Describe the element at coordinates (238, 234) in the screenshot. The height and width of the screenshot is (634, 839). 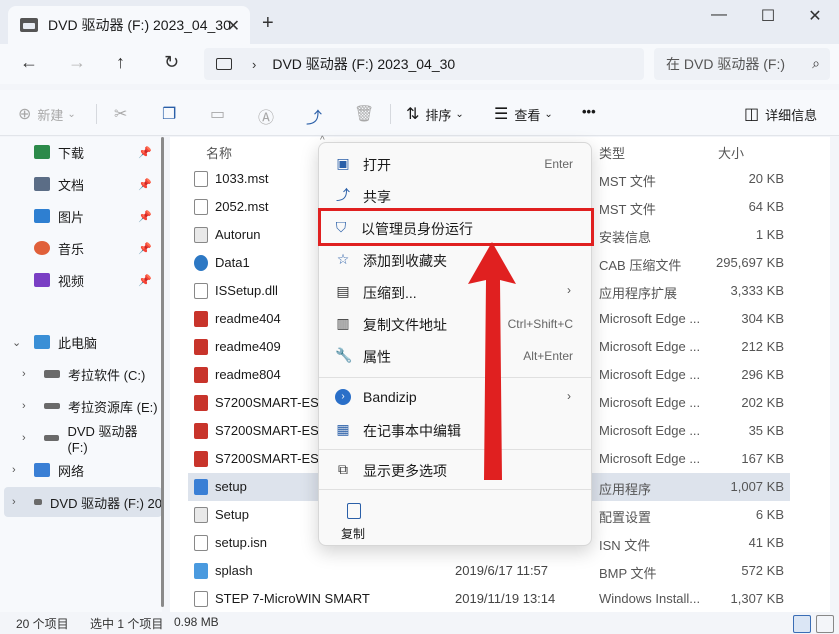
I see `file-name: Autorun` at that location.